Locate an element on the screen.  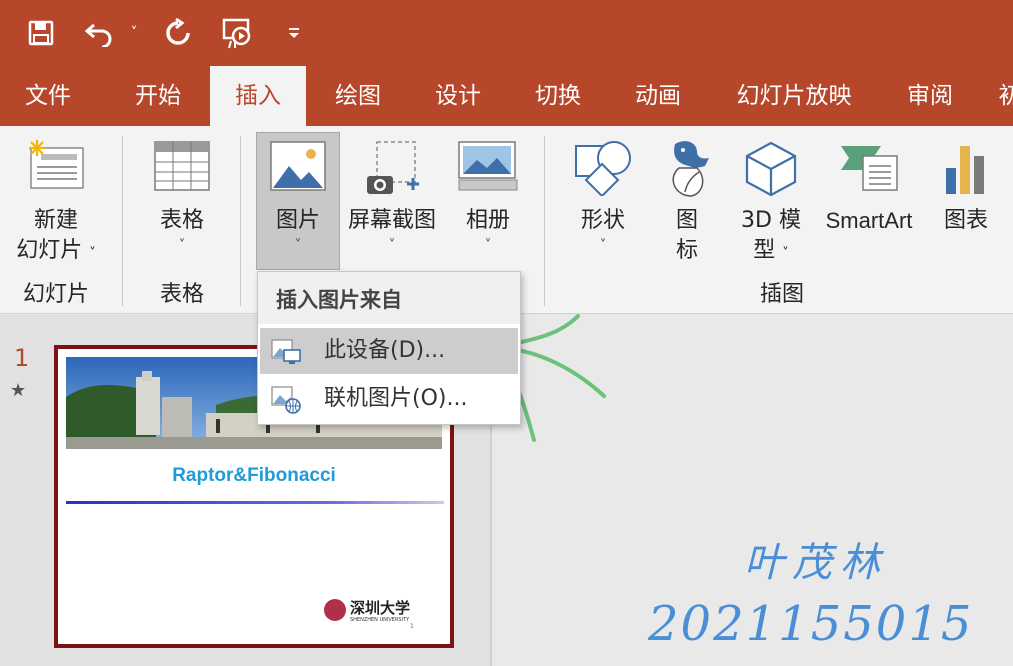
tab-insert: 插入 is located at coordinates (258, 96).